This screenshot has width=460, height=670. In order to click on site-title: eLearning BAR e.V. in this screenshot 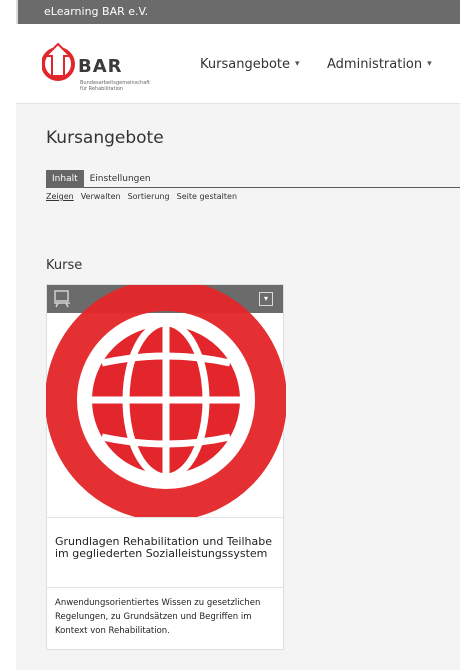, I will do `click(96, 11)`.